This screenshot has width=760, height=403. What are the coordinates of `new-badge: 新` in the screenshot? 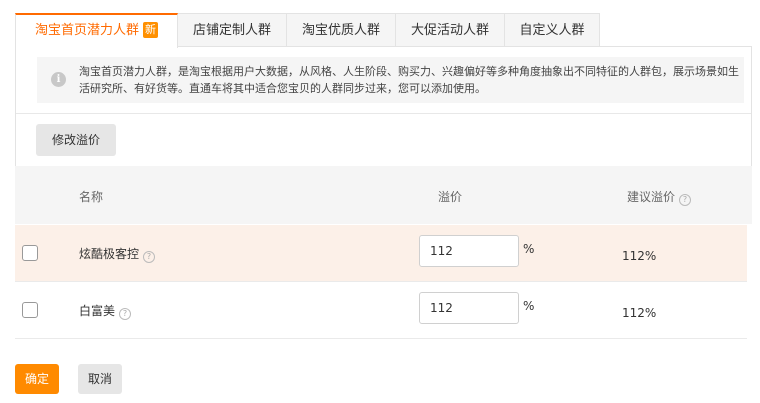 It's located at (150, 30).